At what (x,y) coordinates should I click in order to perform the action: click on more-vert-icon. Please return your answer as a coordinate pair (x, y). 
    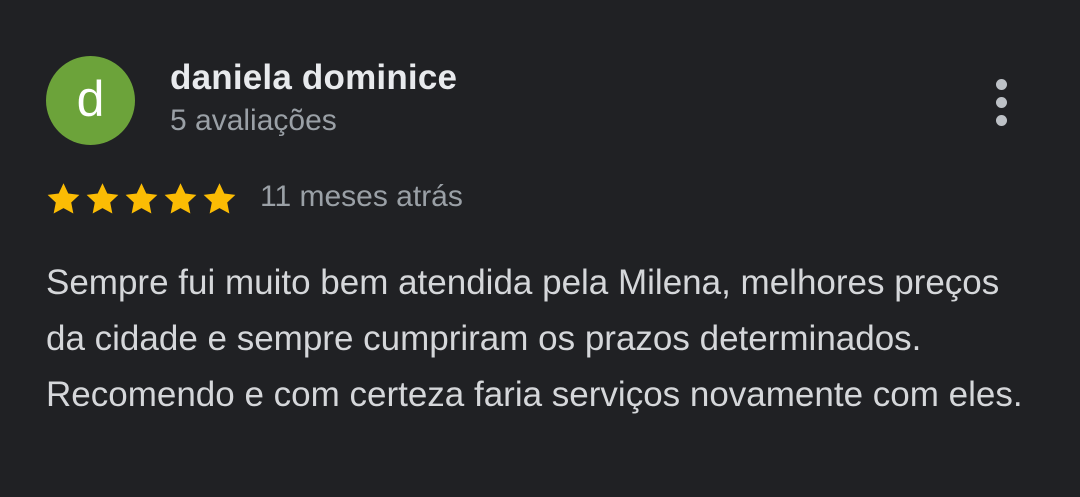
    Looking at the image, I should click on (1001, 84).